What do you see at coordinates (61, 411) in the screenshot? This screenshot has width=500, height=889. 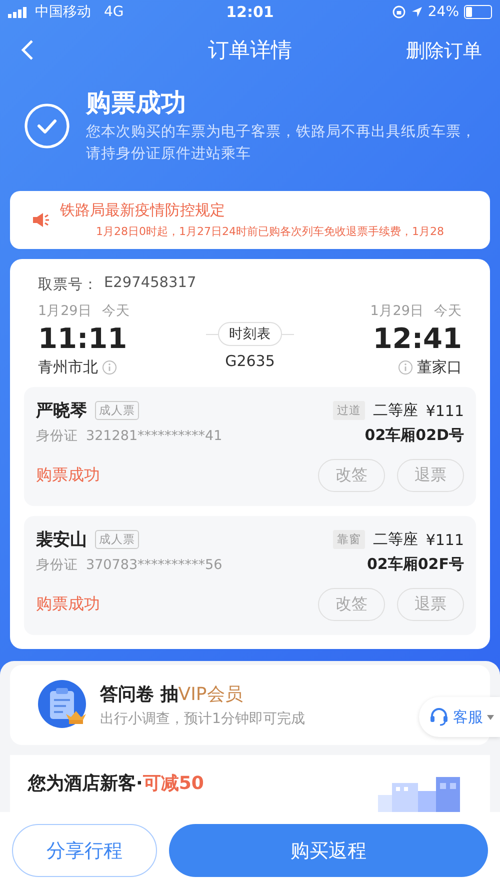 I see `passenger-name: 严晓琴` at bounding box center [61, 411].